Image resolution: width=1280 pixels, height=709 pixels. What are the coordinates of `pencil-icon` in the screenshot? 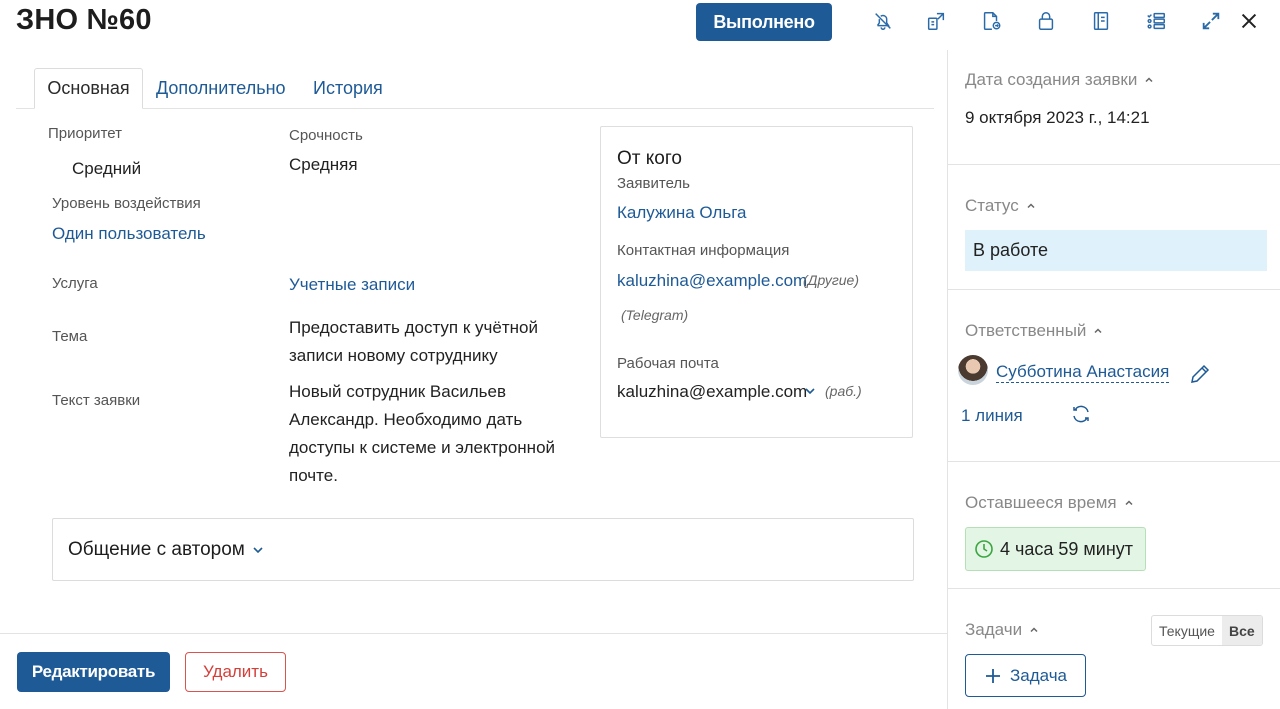 It's located at (1200, 376).